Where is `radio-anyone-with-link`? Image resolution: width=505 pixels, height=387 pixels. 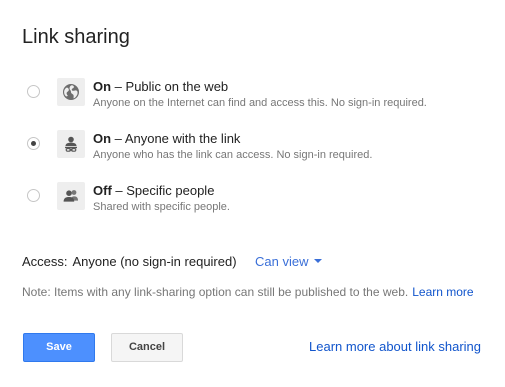 radio-anyone-with-link is located at coordinates (33, 143).